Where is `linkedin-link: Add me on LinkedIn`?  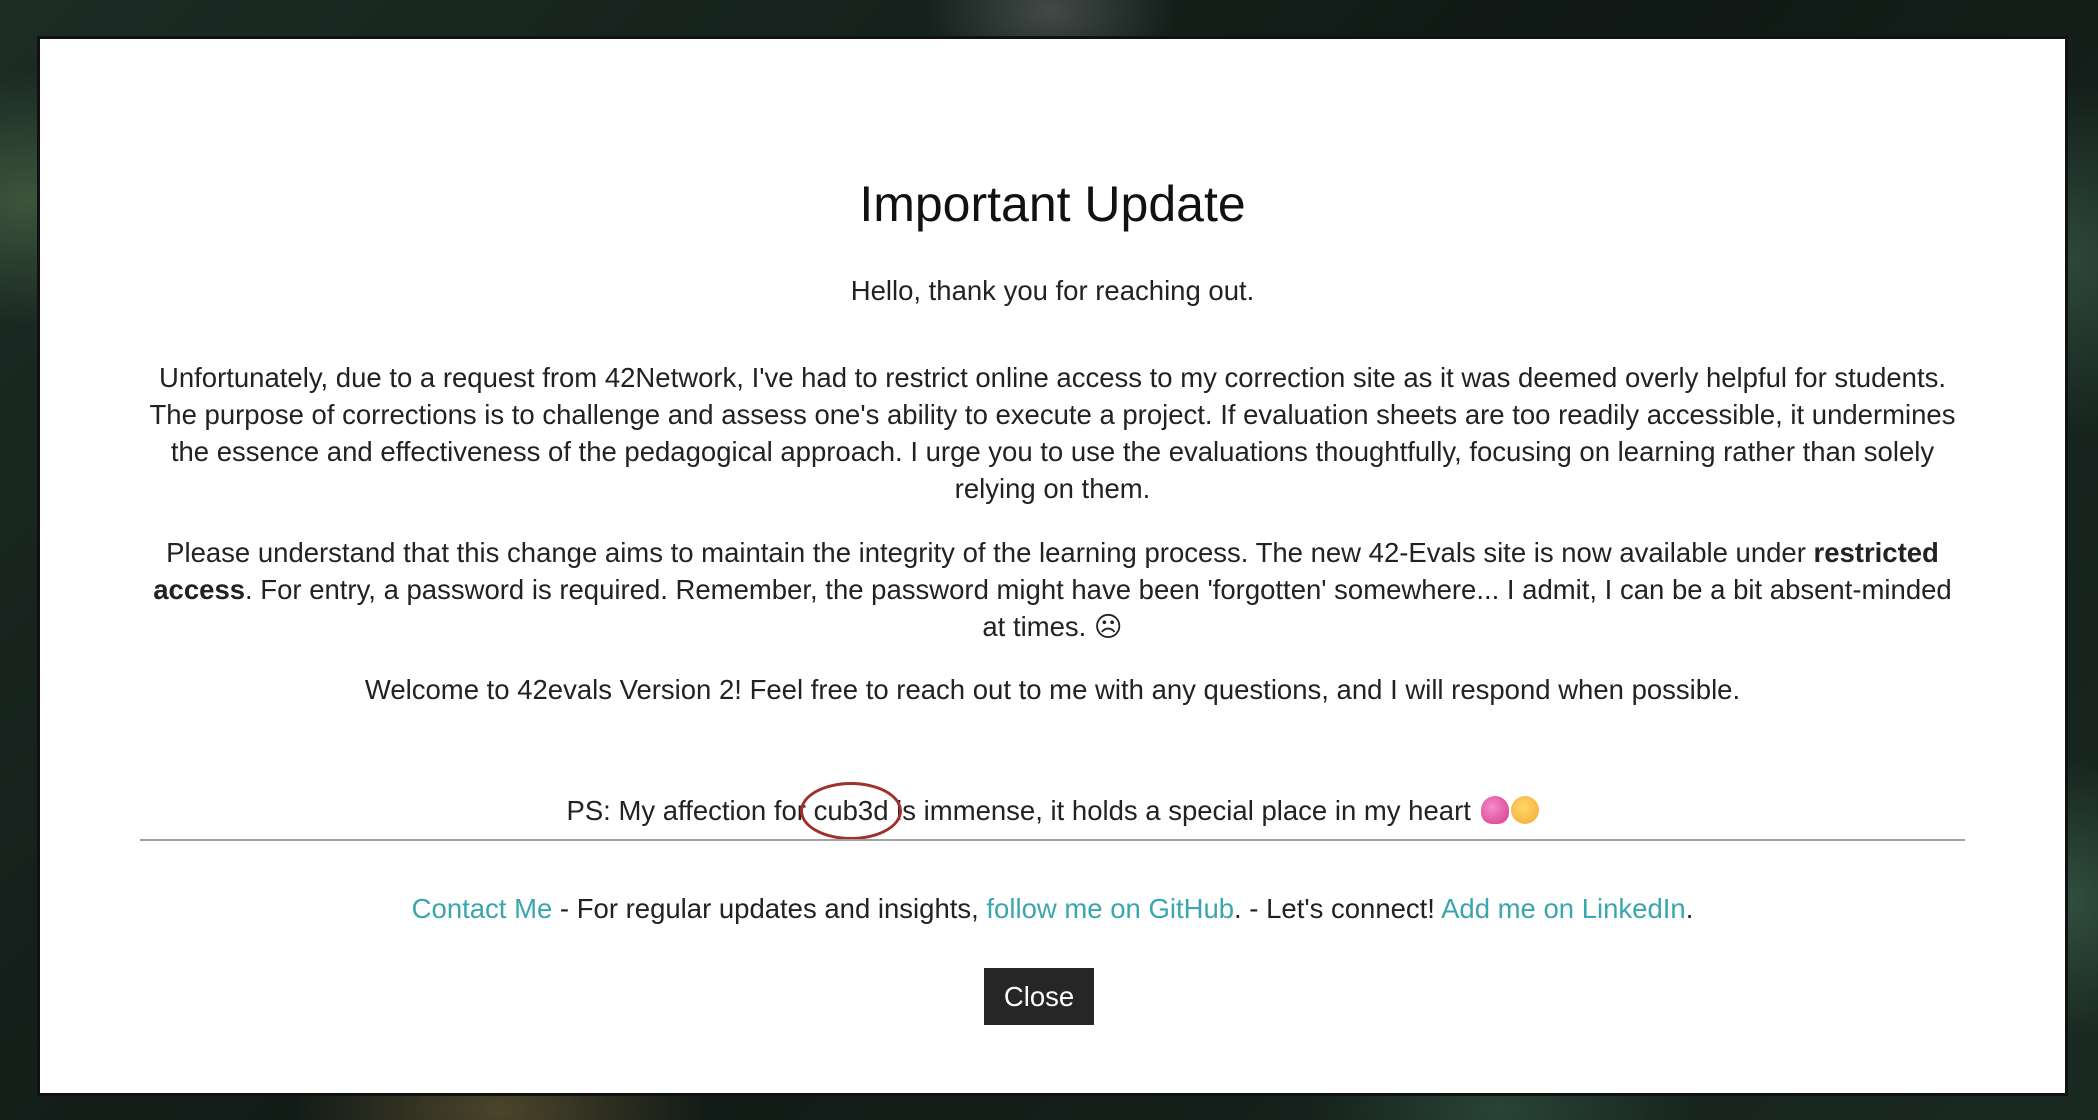
linkedin-link: Add me on LinkedIn is located at coordinates (1563, 908).